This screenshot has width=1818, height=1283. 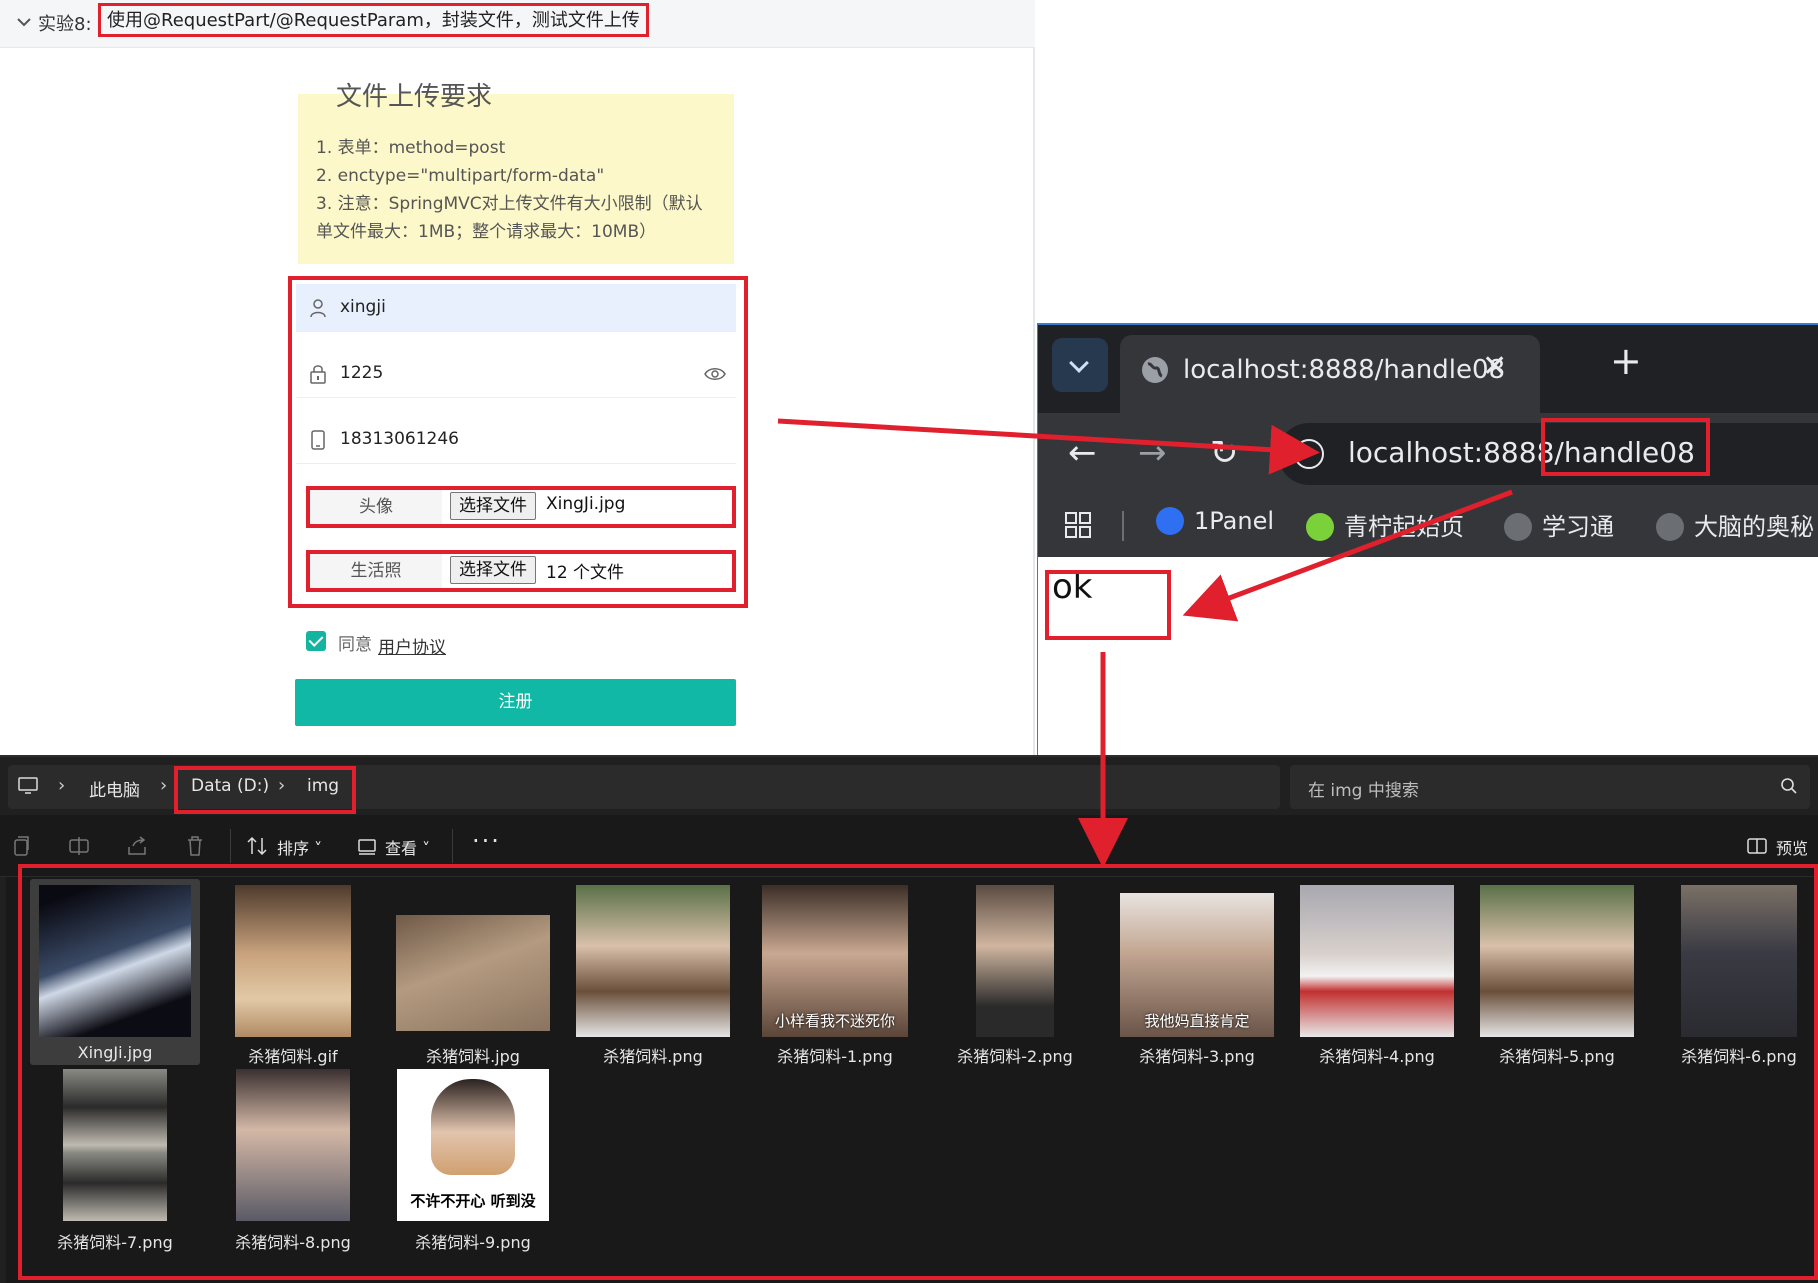 What do you see at coordinates (363, 307) in the screenshot?
I see `username-value: xingji` at bounding box center [363, 307].